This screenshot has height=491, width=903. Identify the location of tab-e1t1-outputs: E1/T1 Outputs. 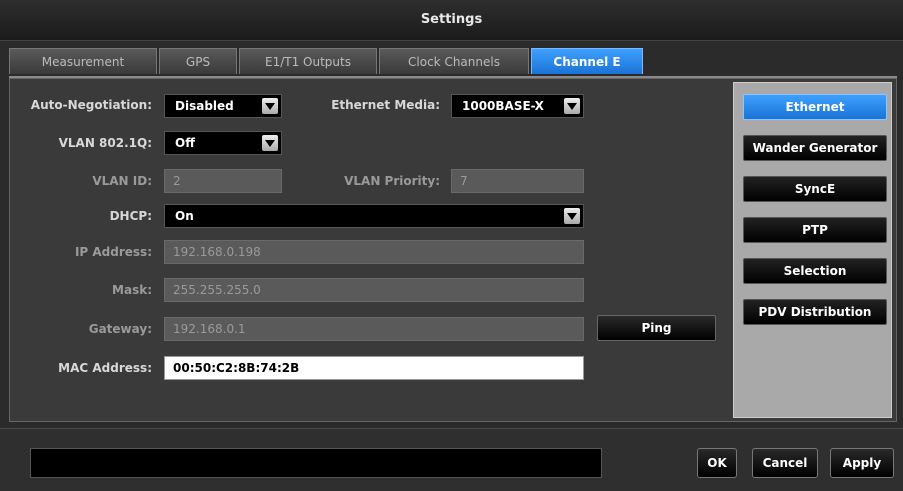
(308, 61).